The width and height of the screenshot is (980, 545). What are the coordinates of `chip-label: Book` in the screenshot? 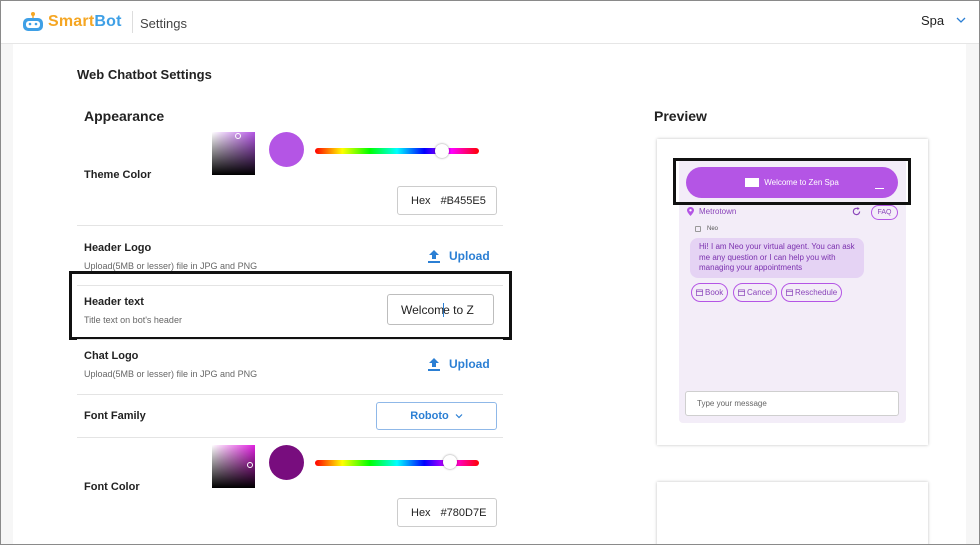 It's located at (714, 292).